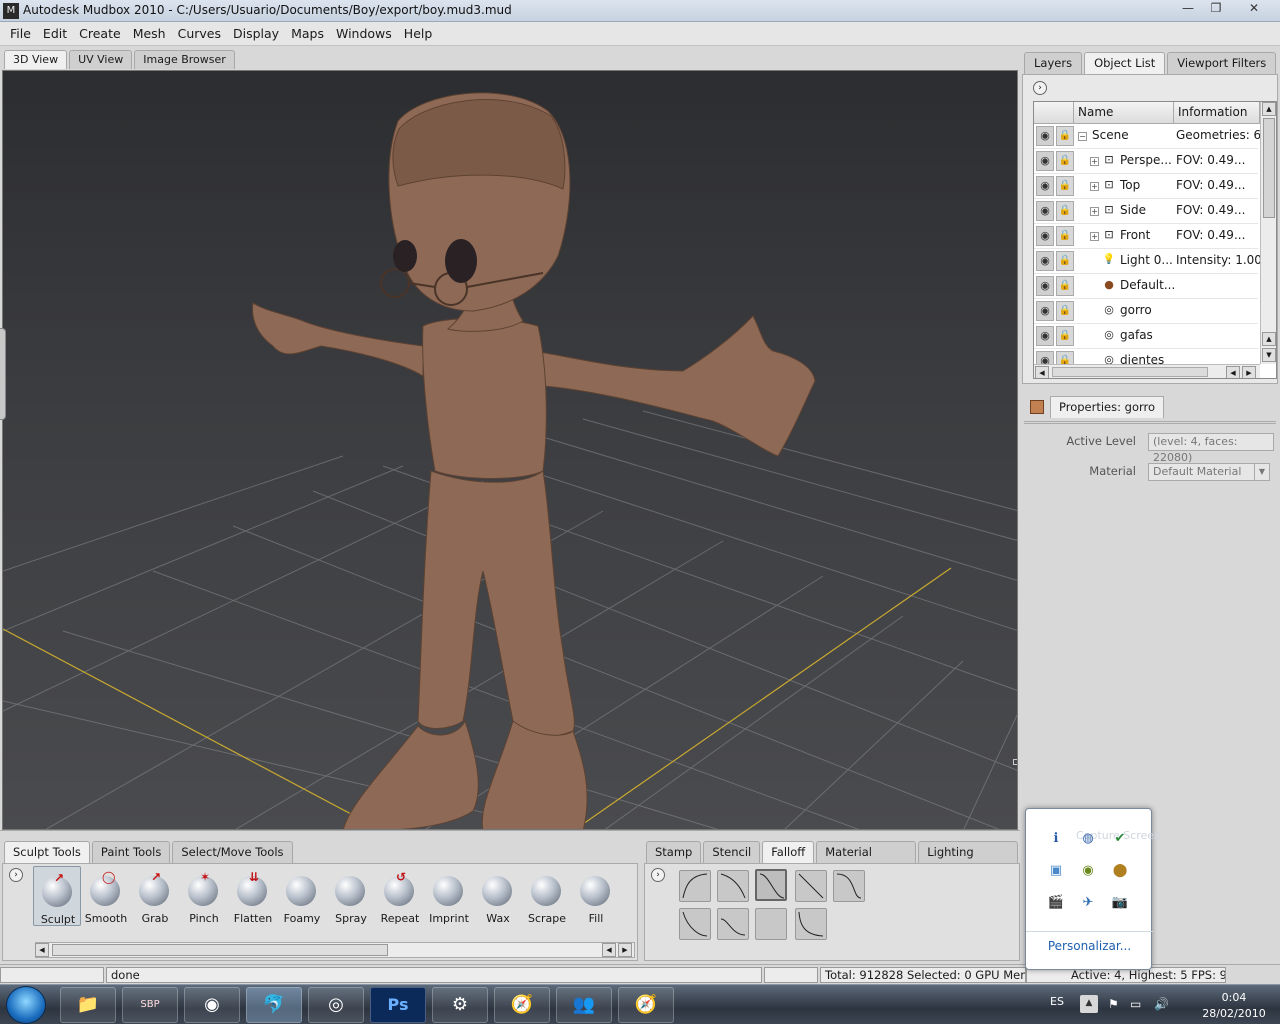  I want to click on collapse-minus-icon: −, so click(1082, 136).